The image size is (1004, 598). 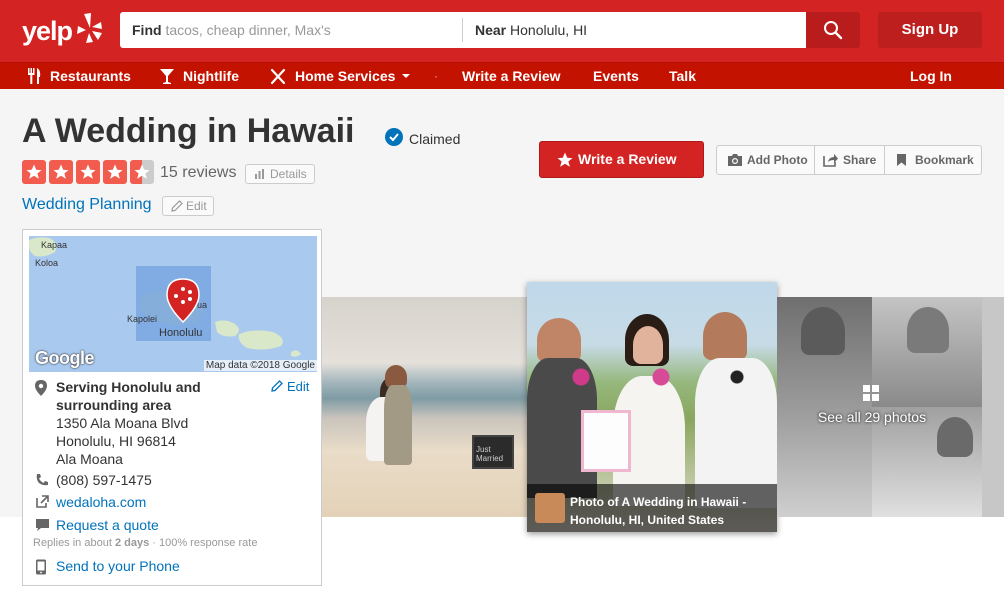 What do you see at coordinates (490, 454) in the screenshot?
I see `photo-sign-text: Just Married` at bounding box center [490, 454].